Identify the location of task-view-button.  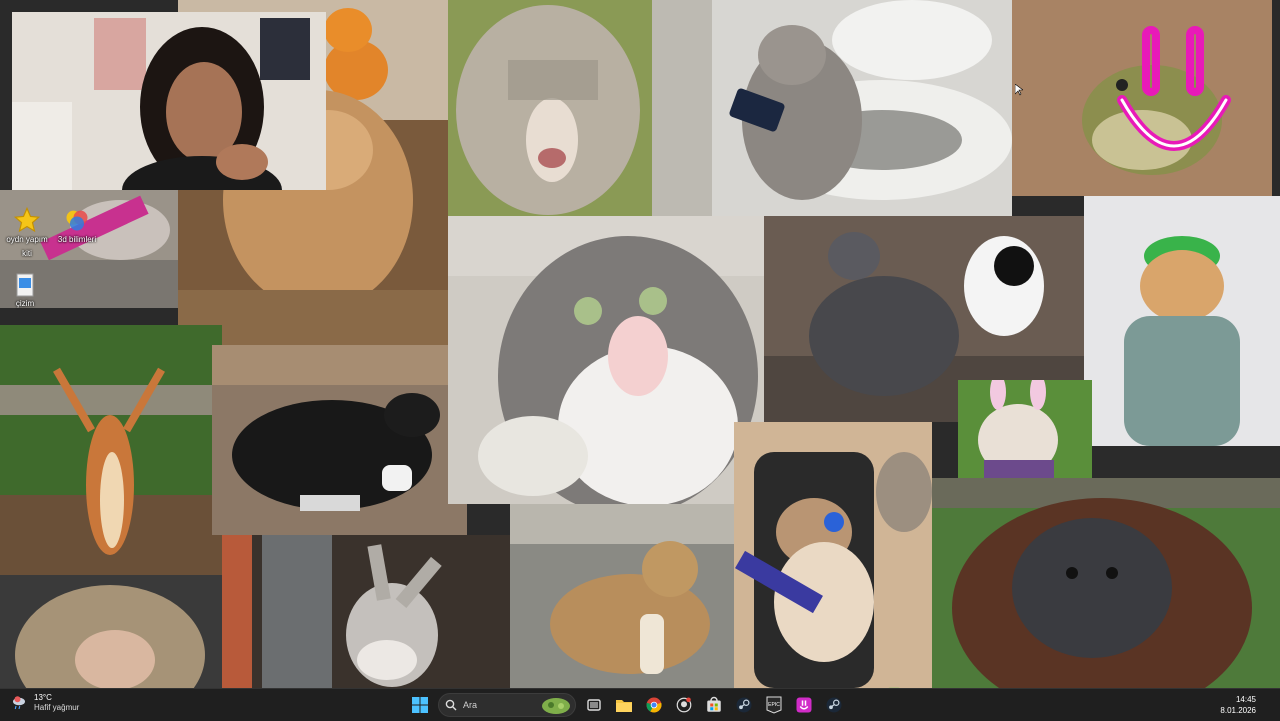
(594, 705).